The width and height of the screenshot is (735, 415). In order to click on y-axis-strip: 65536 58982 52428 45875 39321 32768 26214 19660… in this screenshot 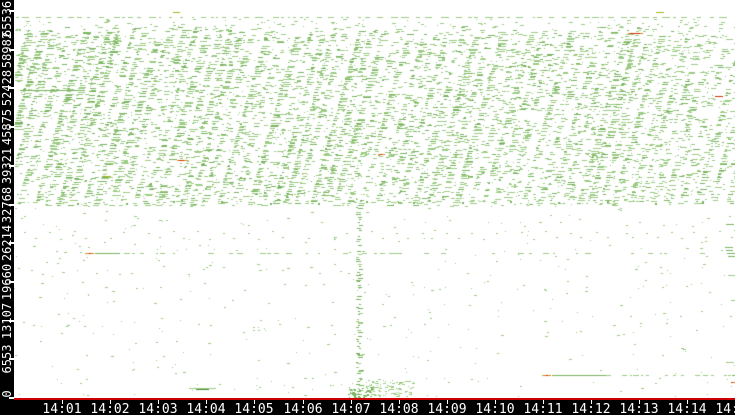, I will do `click(7, 207)`.